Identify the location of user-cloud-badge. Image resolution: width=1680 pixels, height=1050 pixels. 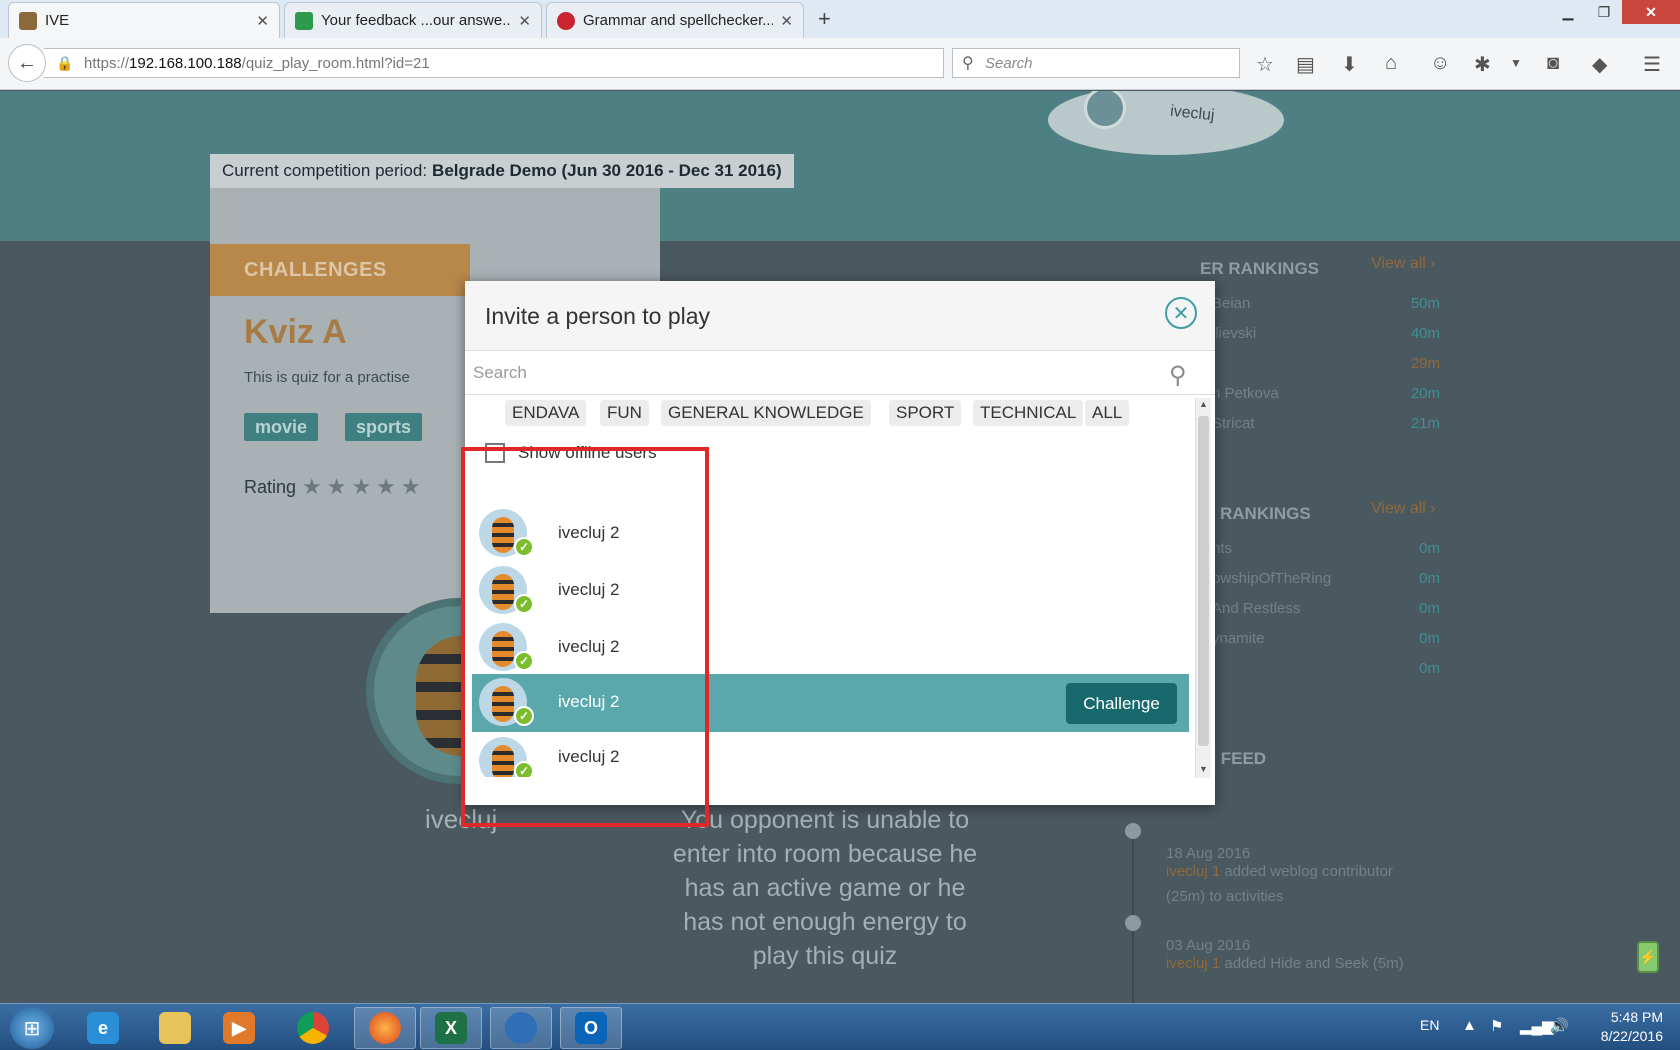
(1166, 123).